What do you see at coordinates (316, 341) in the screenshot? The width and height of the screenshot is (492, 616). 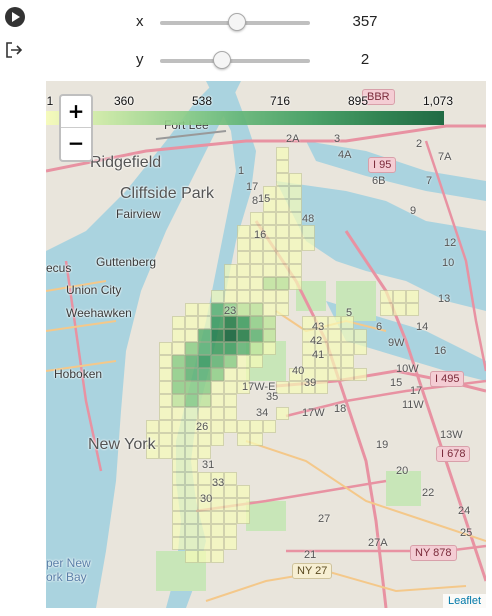 I see `exit-label: 42` at bounding box center [316, 341].